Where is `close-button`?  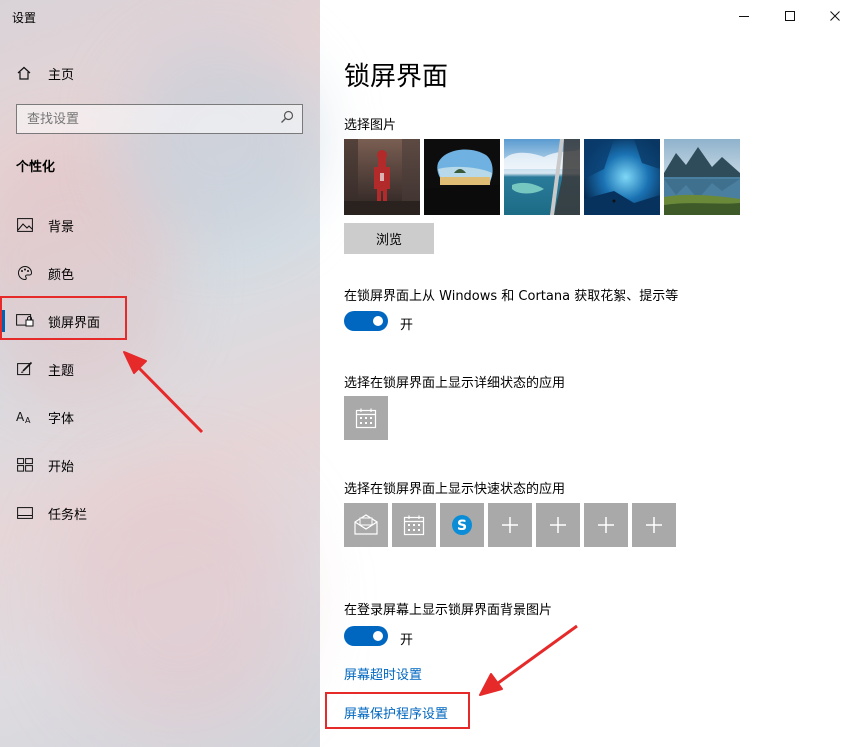
close-button is located at coordinates (835, 16).